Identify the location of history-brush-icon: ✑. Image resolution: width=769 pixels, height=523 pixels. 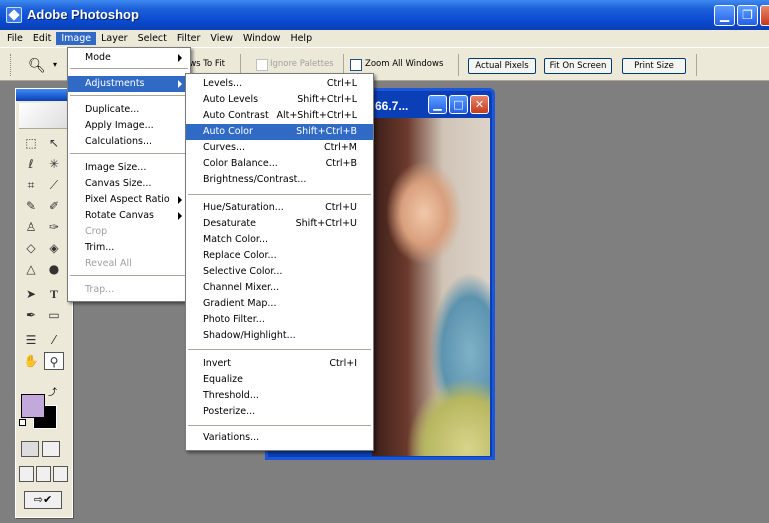
(54, 227).